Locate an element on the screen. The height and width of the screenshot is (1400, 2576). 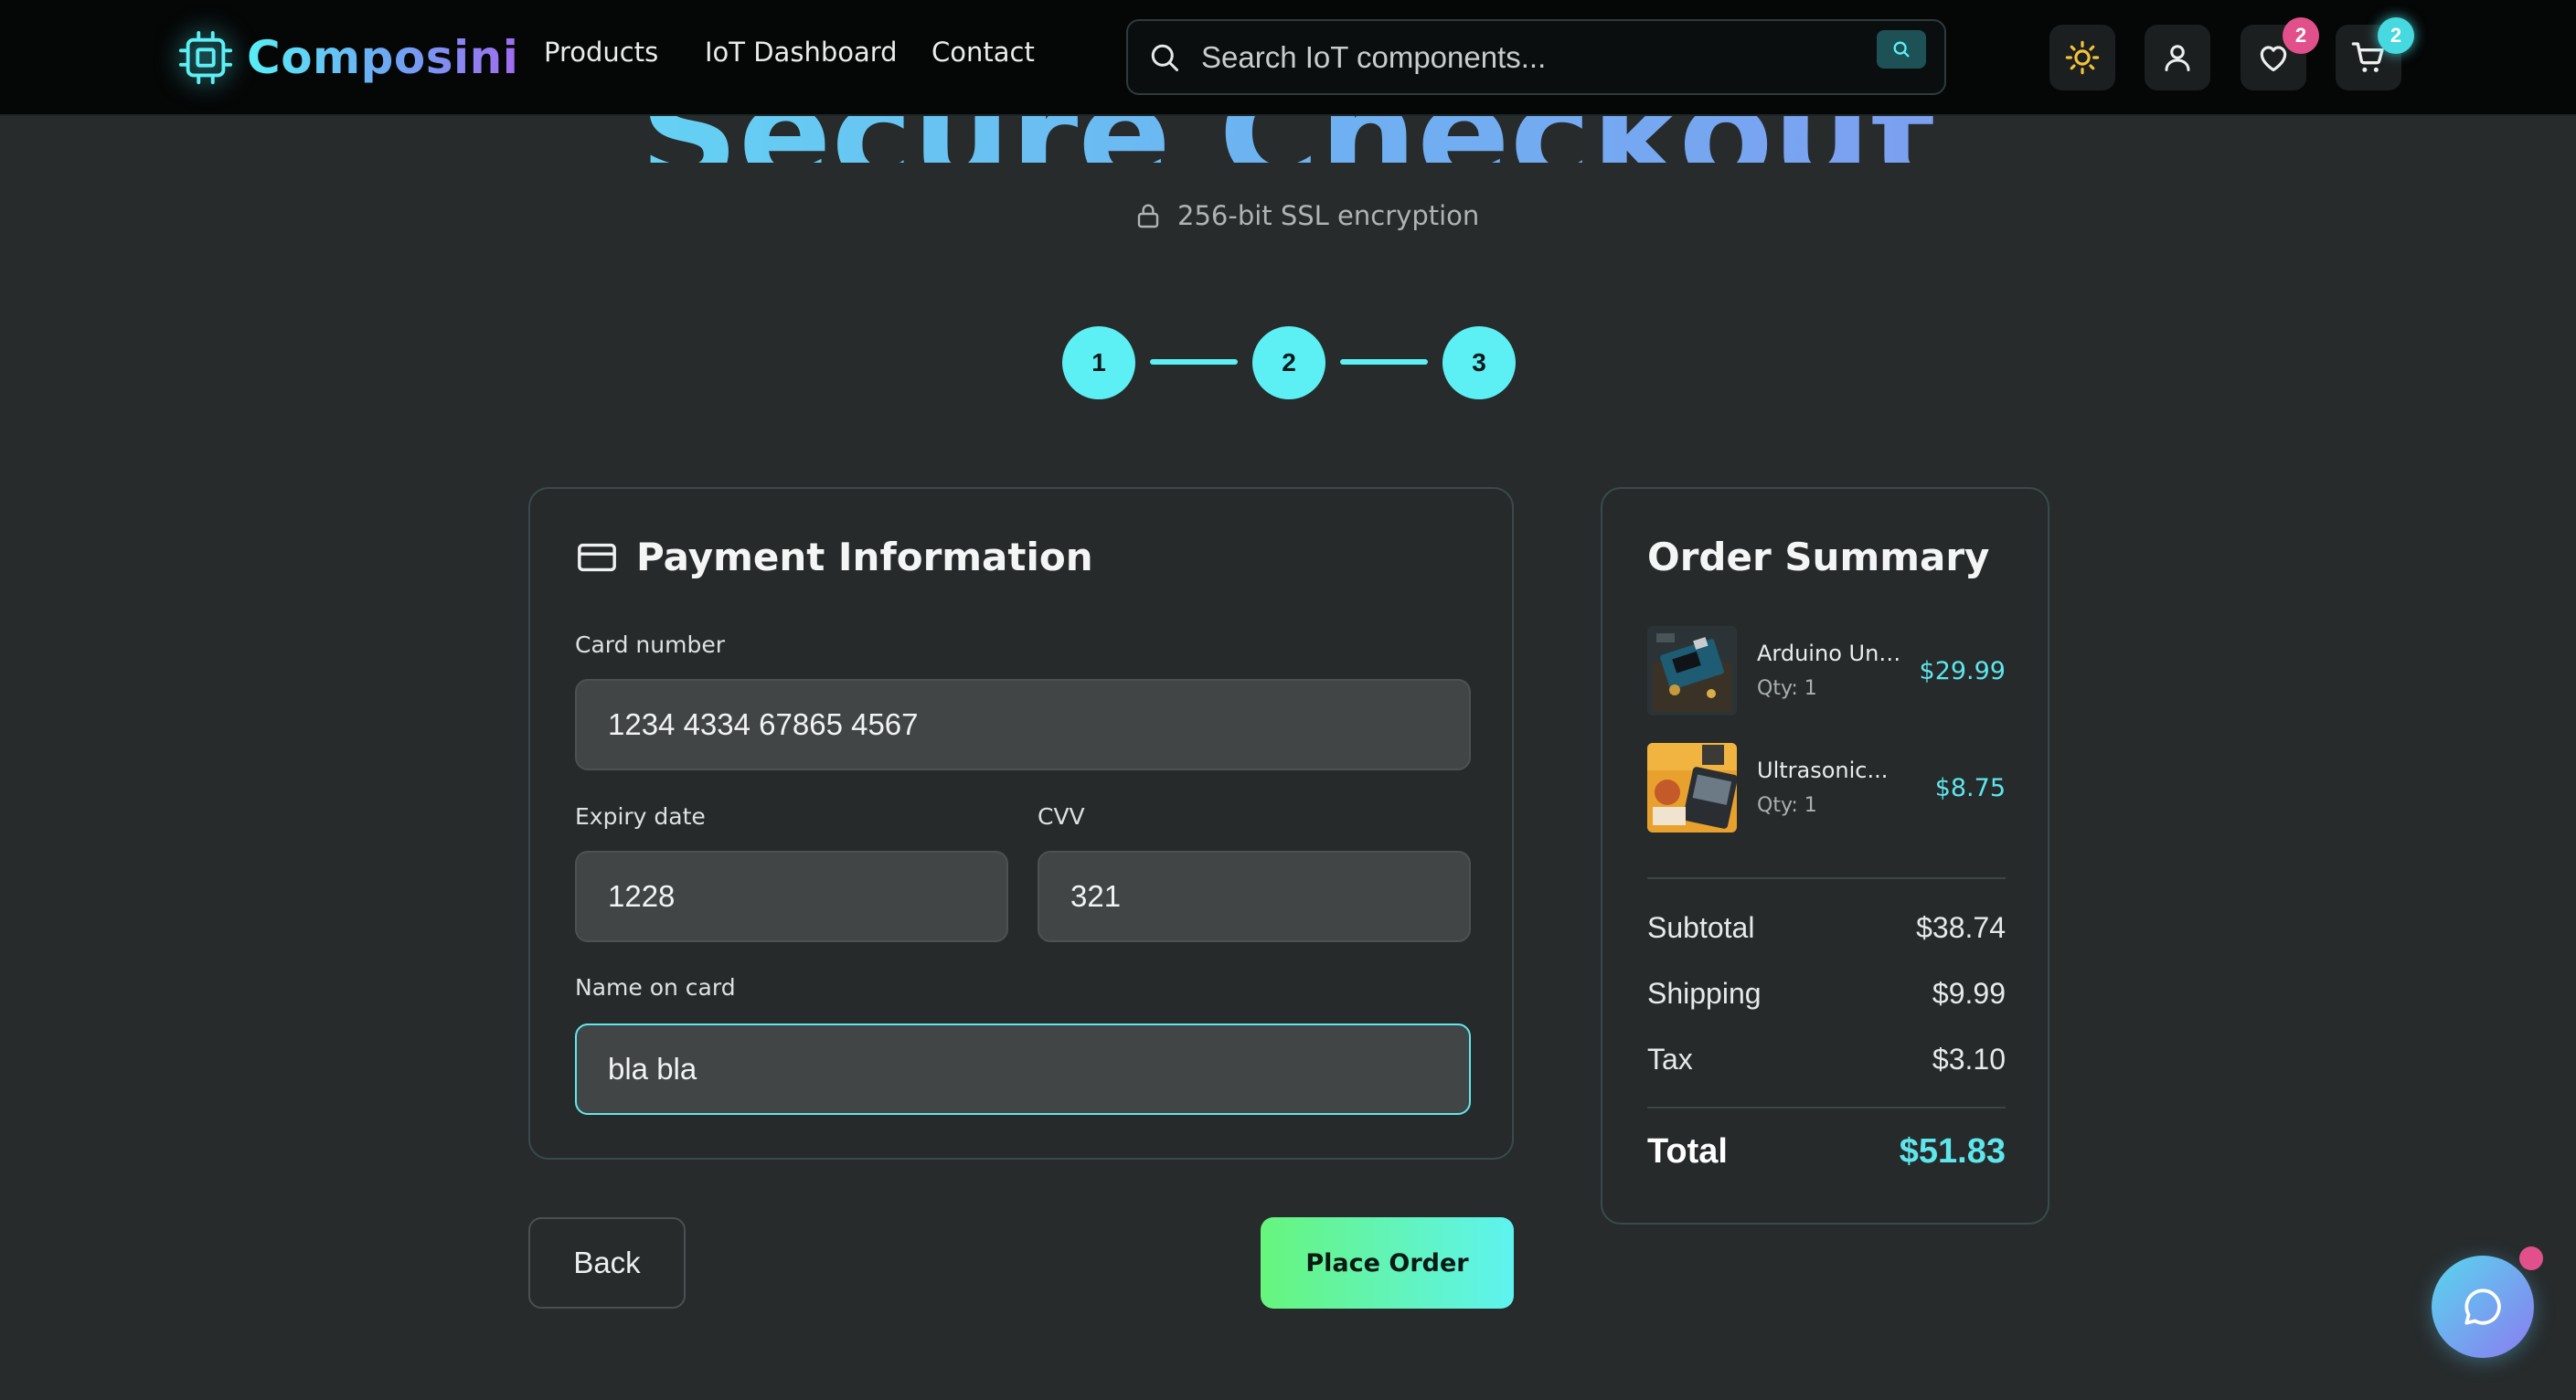
payment-heading: Payment Information is located at coordinates (834, 557).